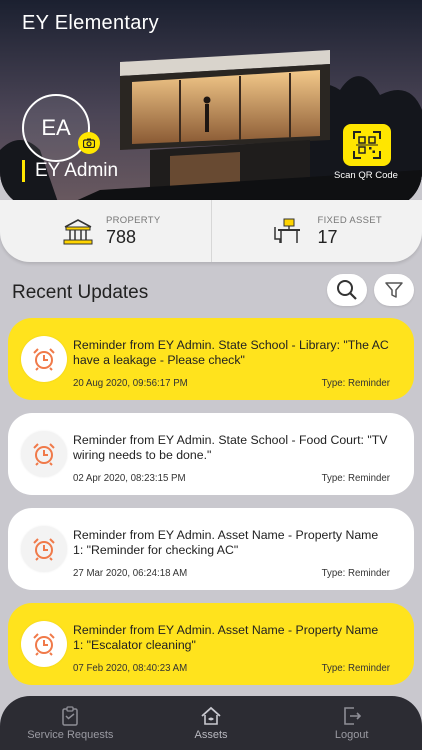 The width and height of the screenshot is (422, 750). Describe the element at coordinates (286, 230) in the screenshot. I see `desk-chair-icon` at that location.